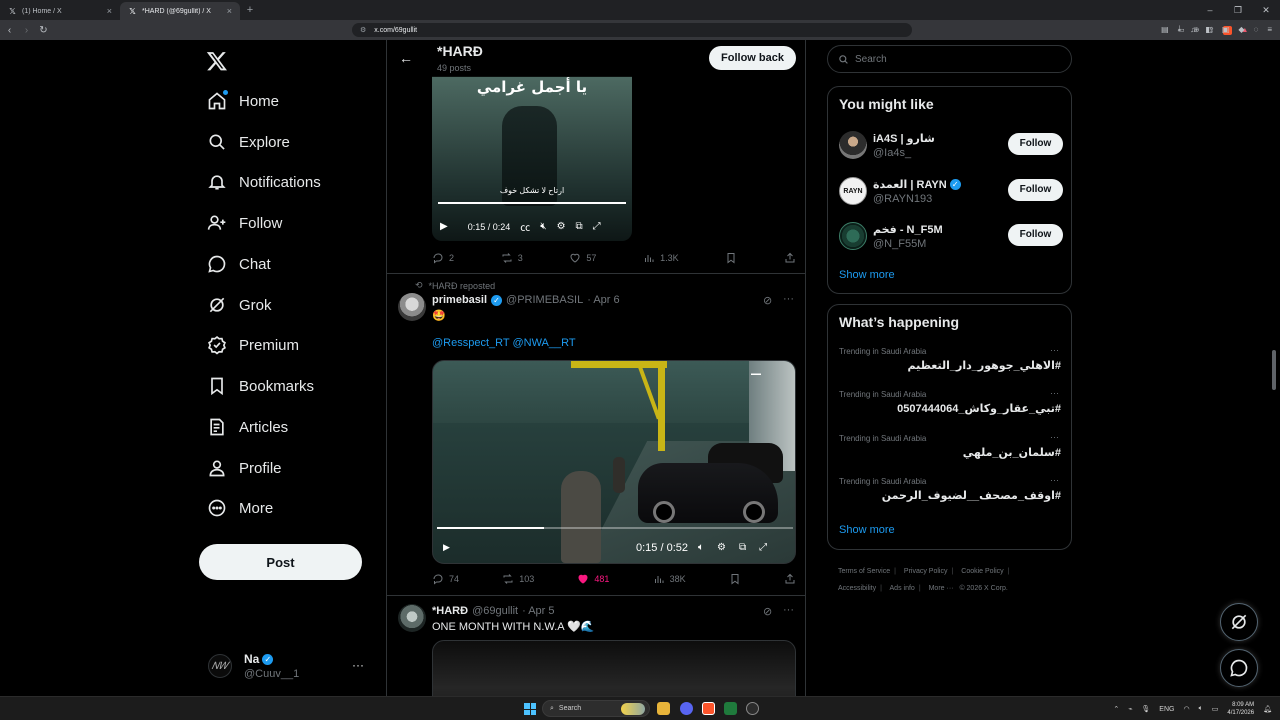 The width and height of the screenshot is (1280, 720). I want to click on brave-browser-icon, so click(708, 708).